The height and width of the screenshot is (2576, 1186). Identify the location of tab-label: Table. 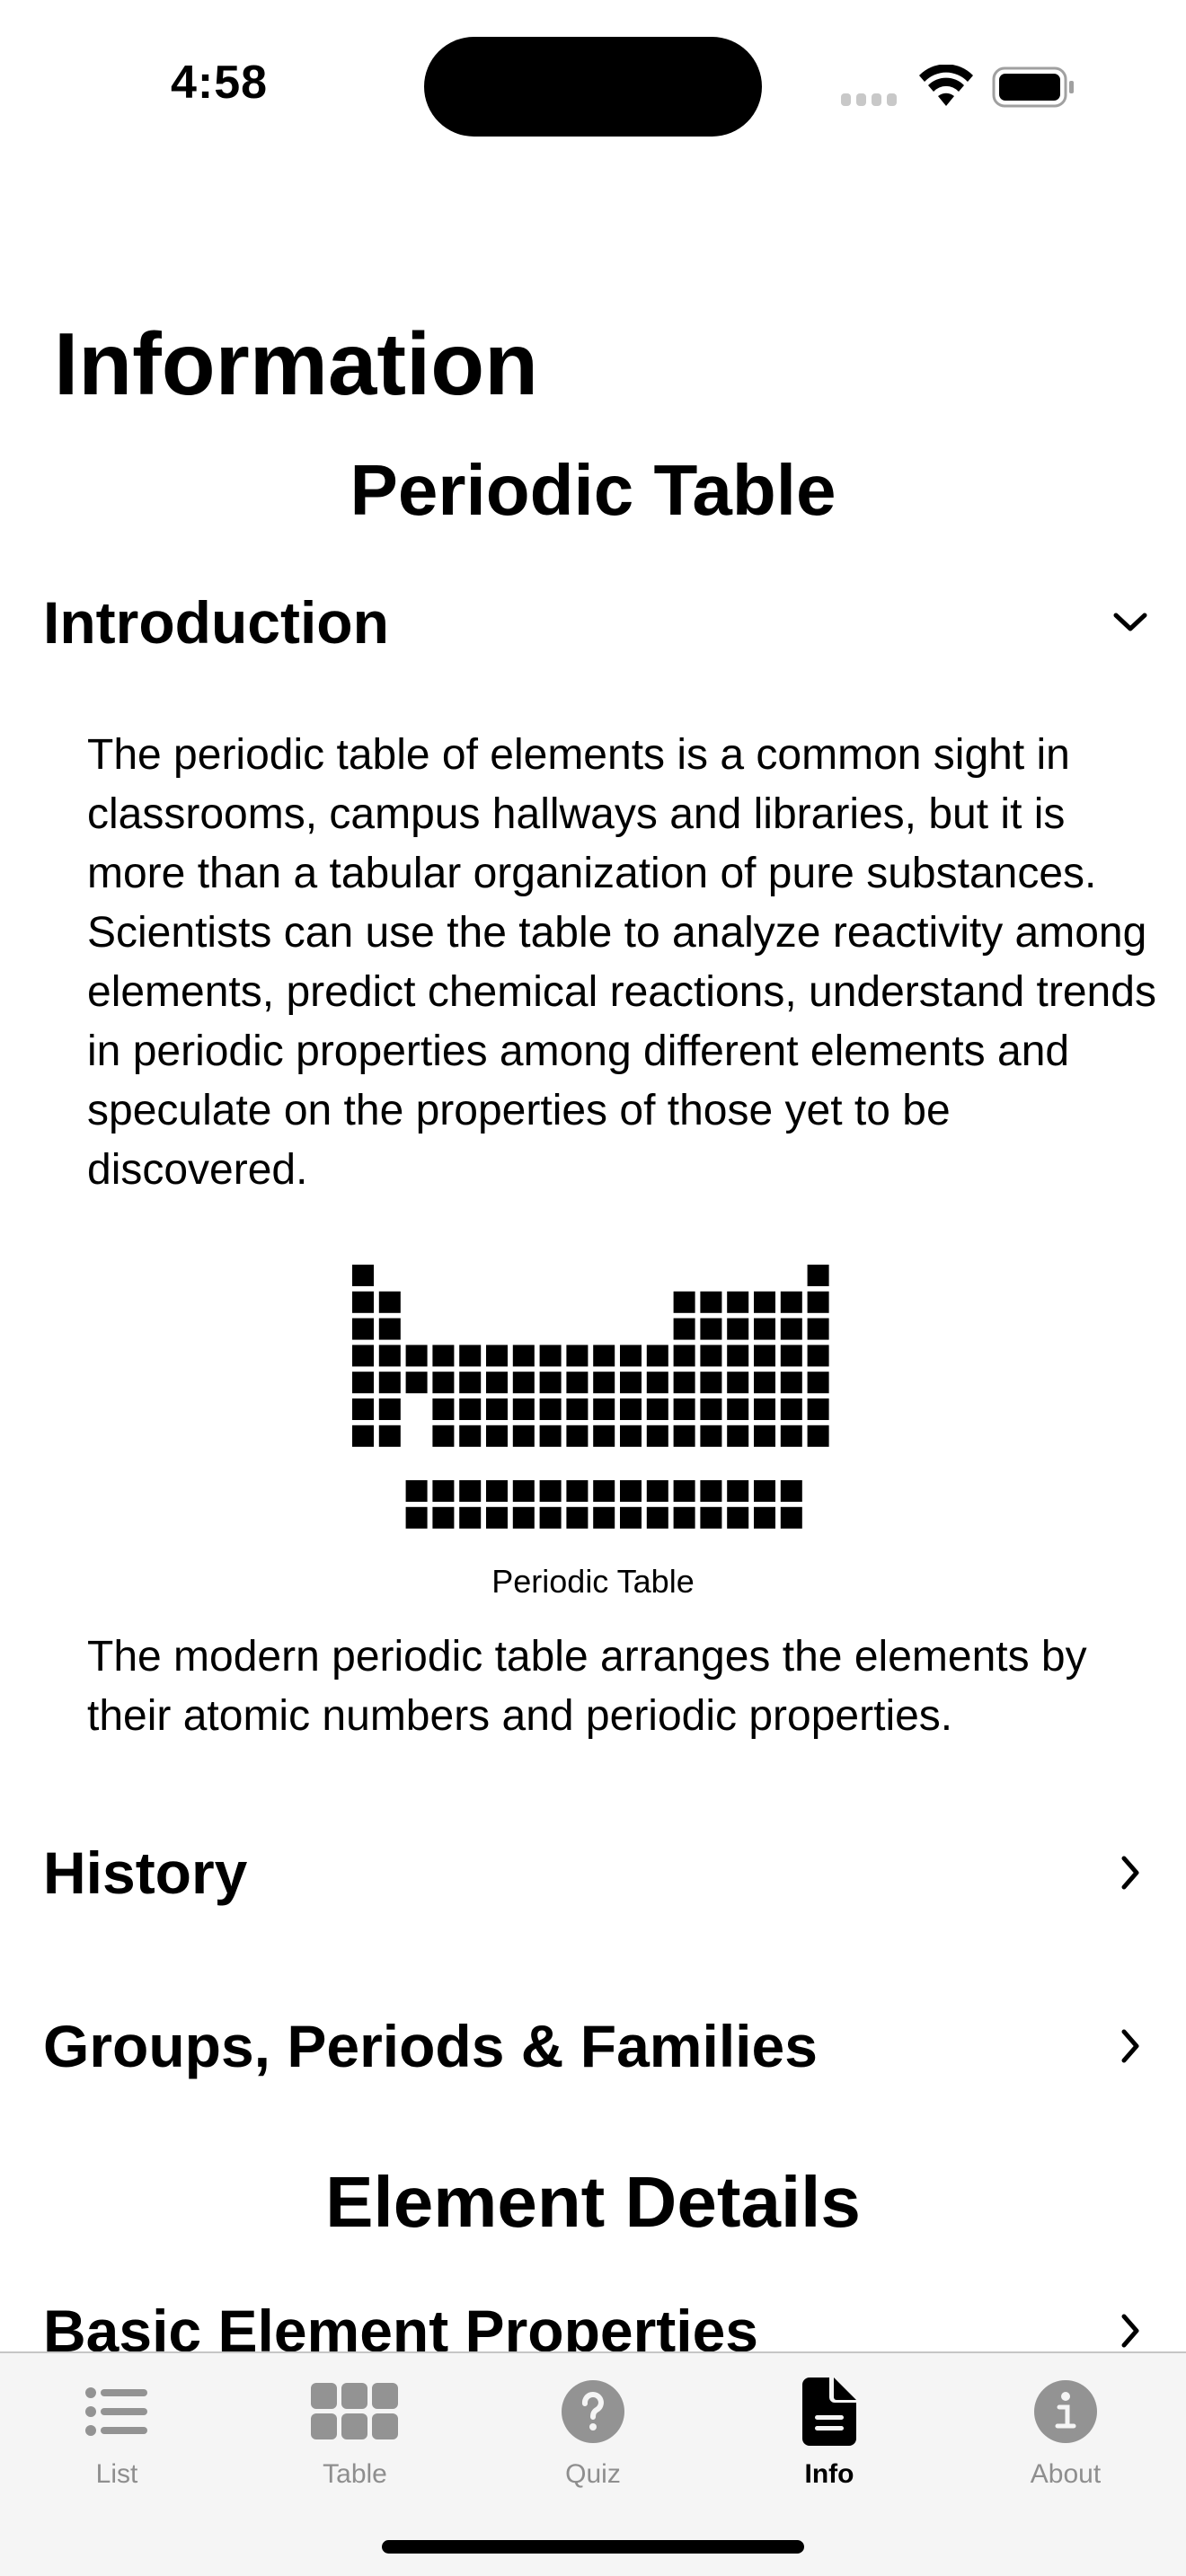
(355, 2474).